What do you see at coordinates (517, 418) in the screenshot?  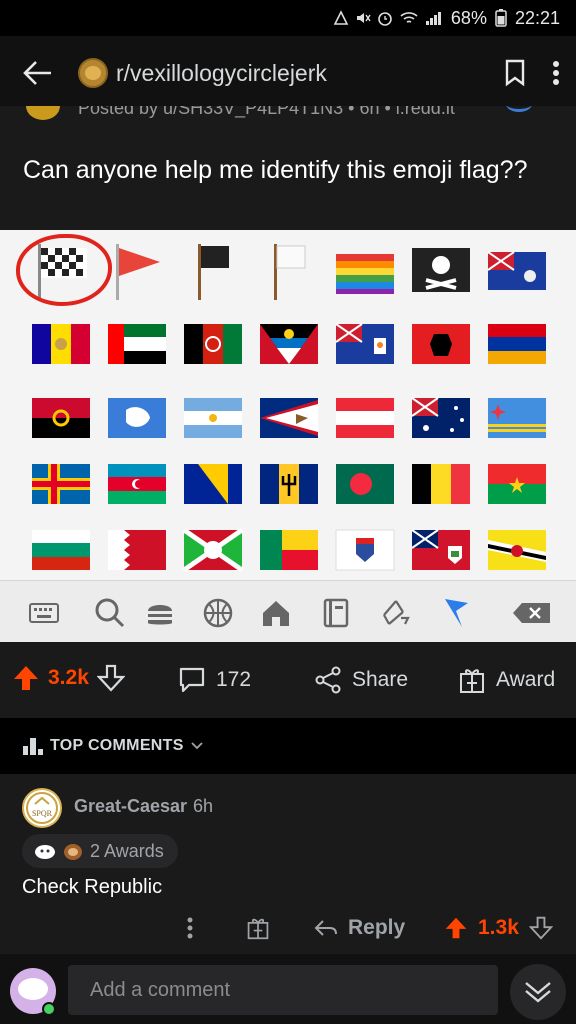 I see `aruba-flag` at bounding box center [517, 418].